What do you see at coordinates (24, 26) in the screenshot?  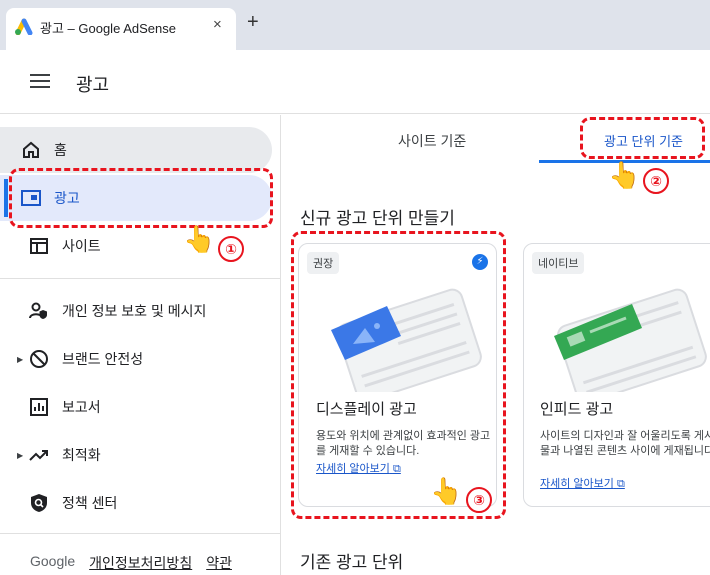 I see `adsense-logo-icon` at bounding box center [24, 26].